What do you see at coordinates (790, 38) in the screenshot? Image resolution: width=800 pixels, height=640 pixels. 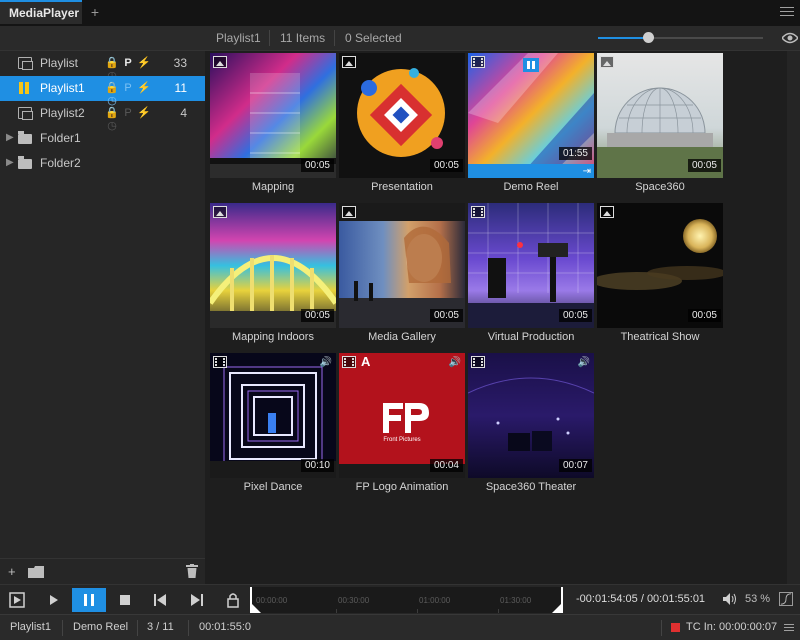 I see `eye-icon` at bounding box center [790, 38].